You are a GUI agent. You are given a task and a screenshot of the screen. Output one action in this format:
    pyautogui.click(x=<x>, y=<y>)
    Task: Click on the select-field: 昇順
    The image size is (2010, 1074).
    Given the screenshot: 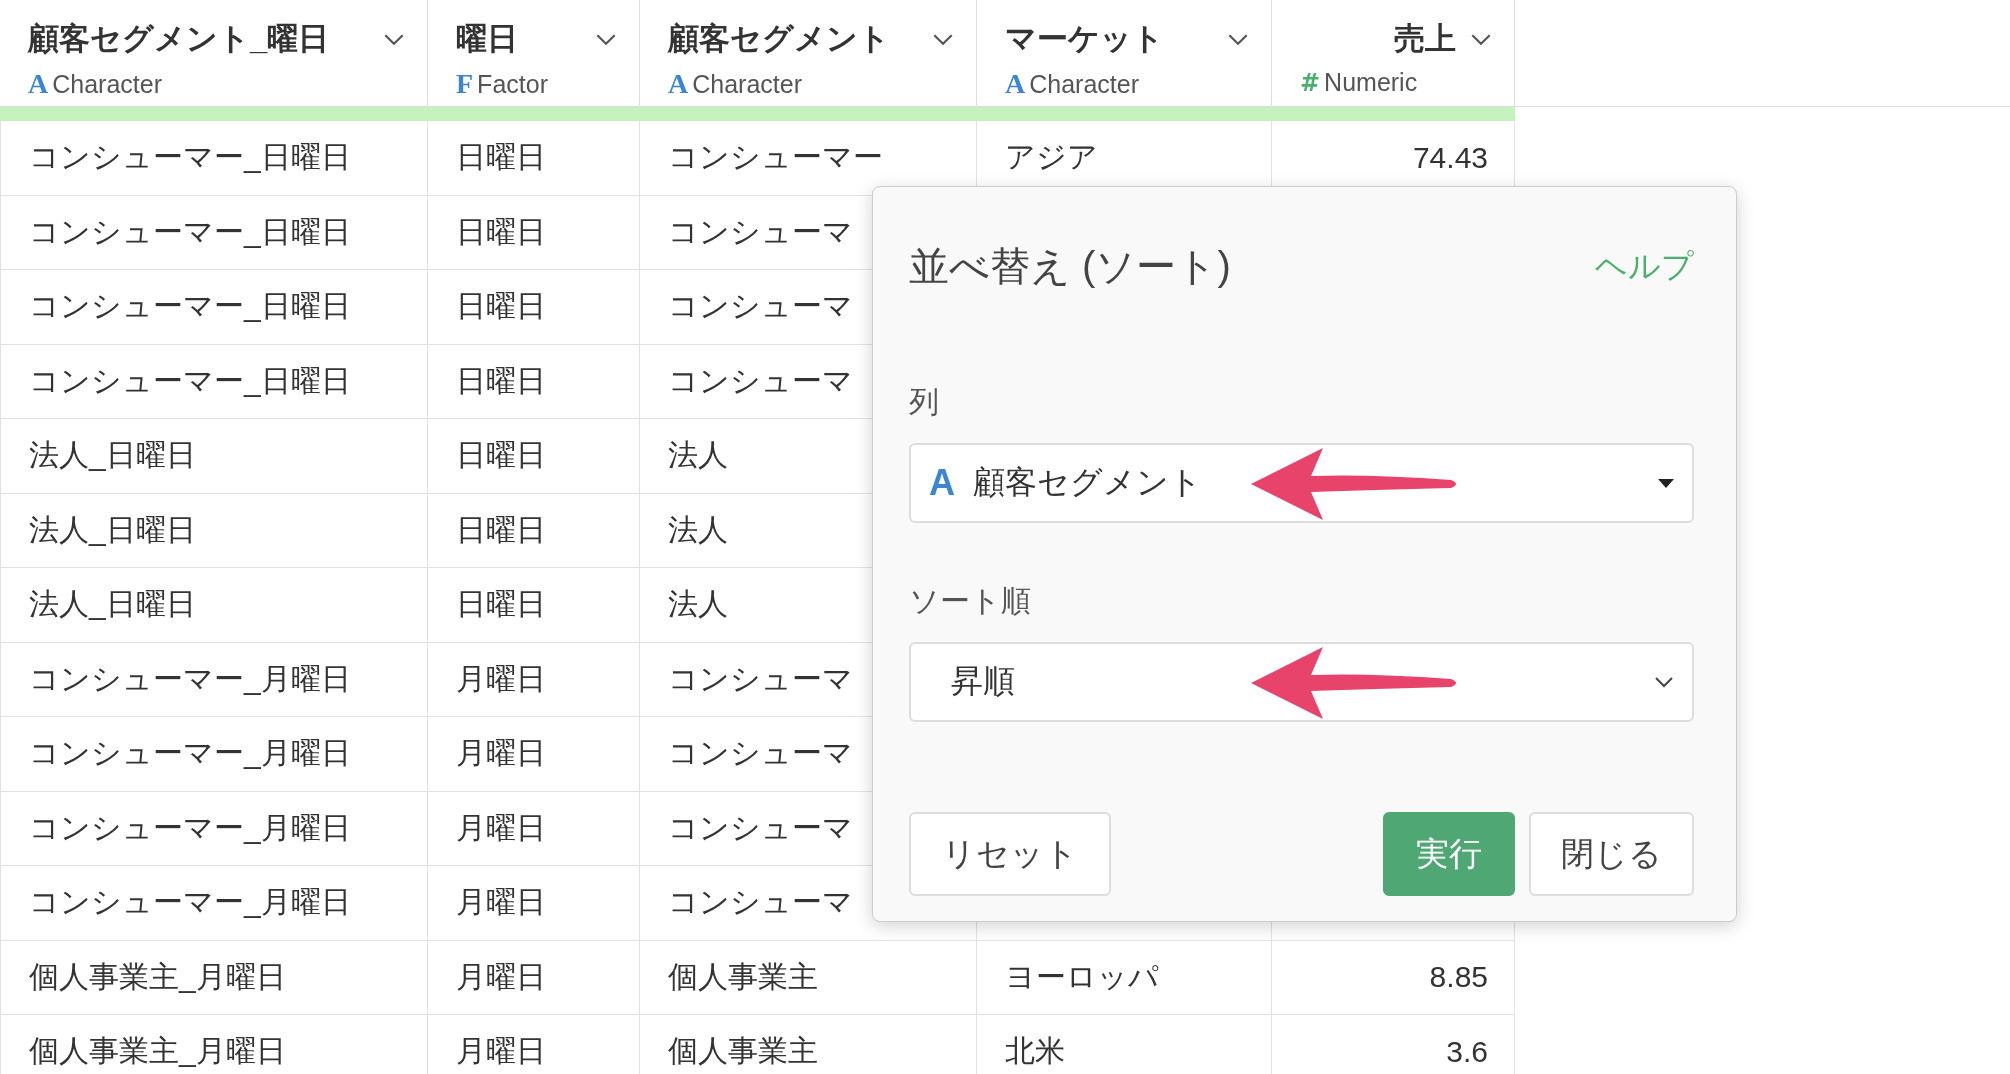 What is the action you would take?
    pyautogui.click(x=1301, y=682)
    